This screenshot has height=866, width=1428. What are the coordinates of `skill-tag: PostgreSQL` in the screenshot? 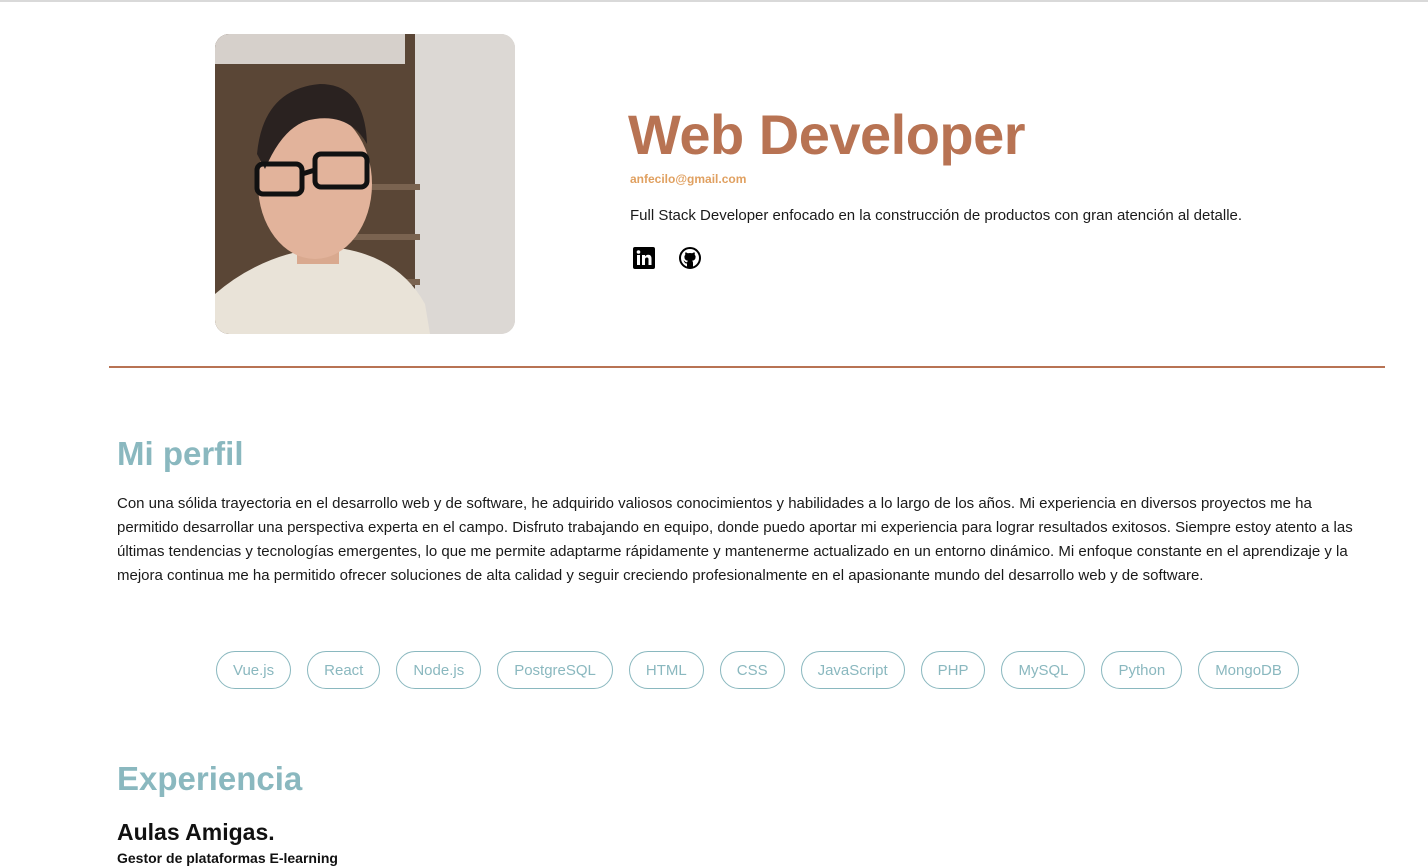 It's located at (555, 670).